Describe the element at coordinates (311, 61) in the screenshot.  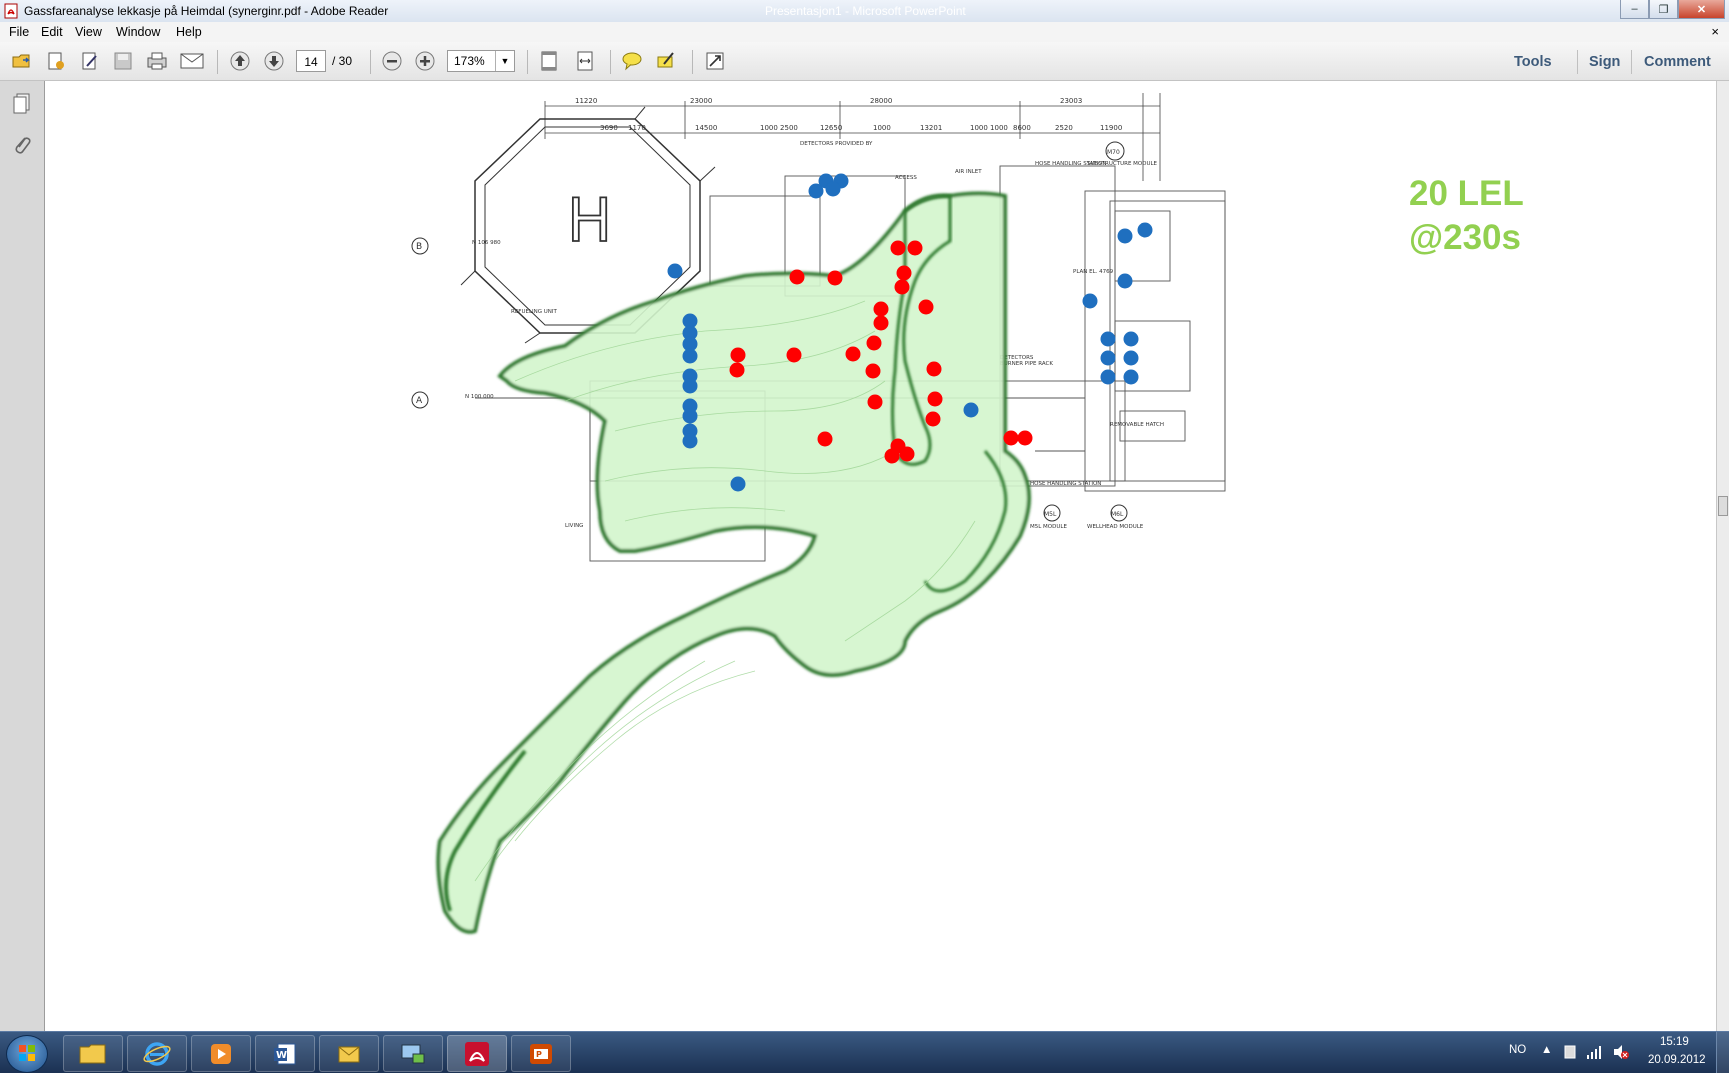
I see `page-number-input: 14` at that location.